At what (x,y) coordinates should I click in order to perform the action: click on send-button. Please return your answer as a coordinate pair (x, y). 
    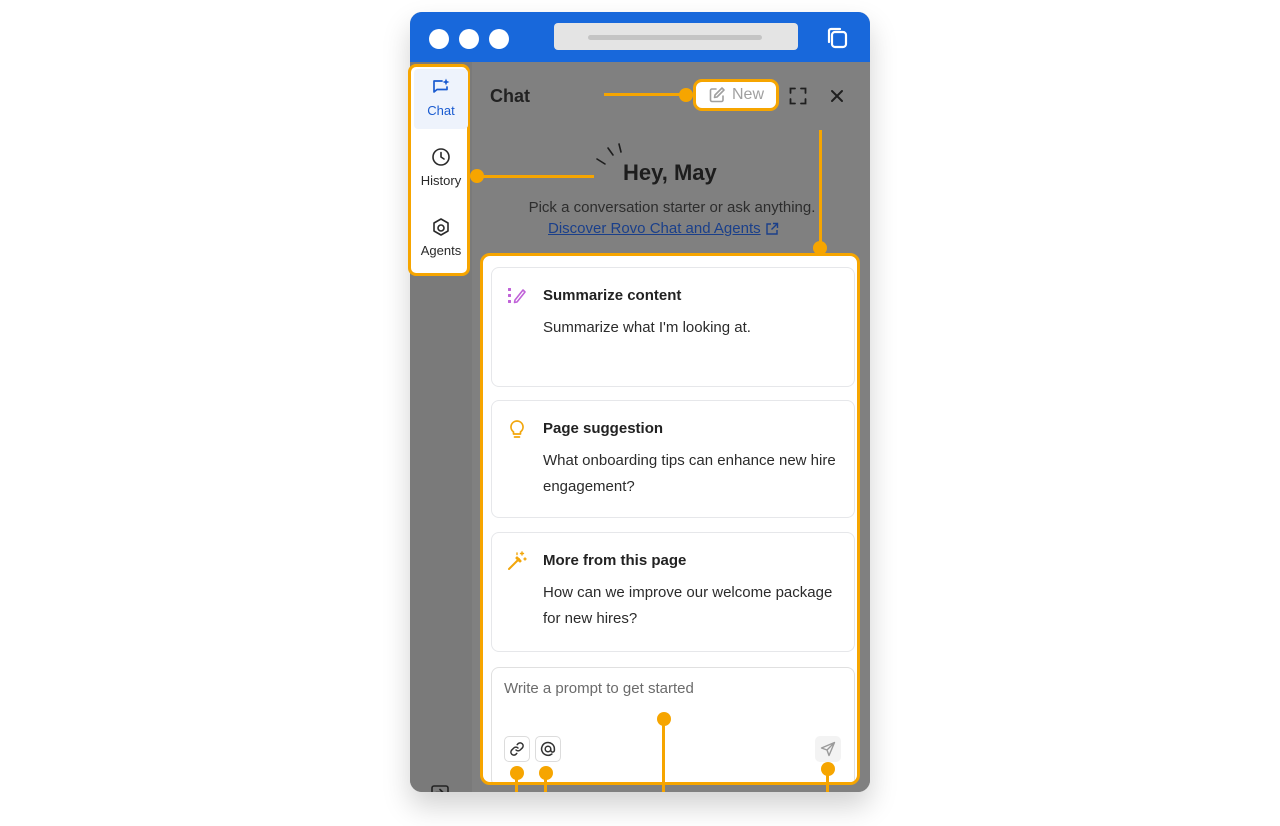
    Looking at the image, I should click on (828, 749).